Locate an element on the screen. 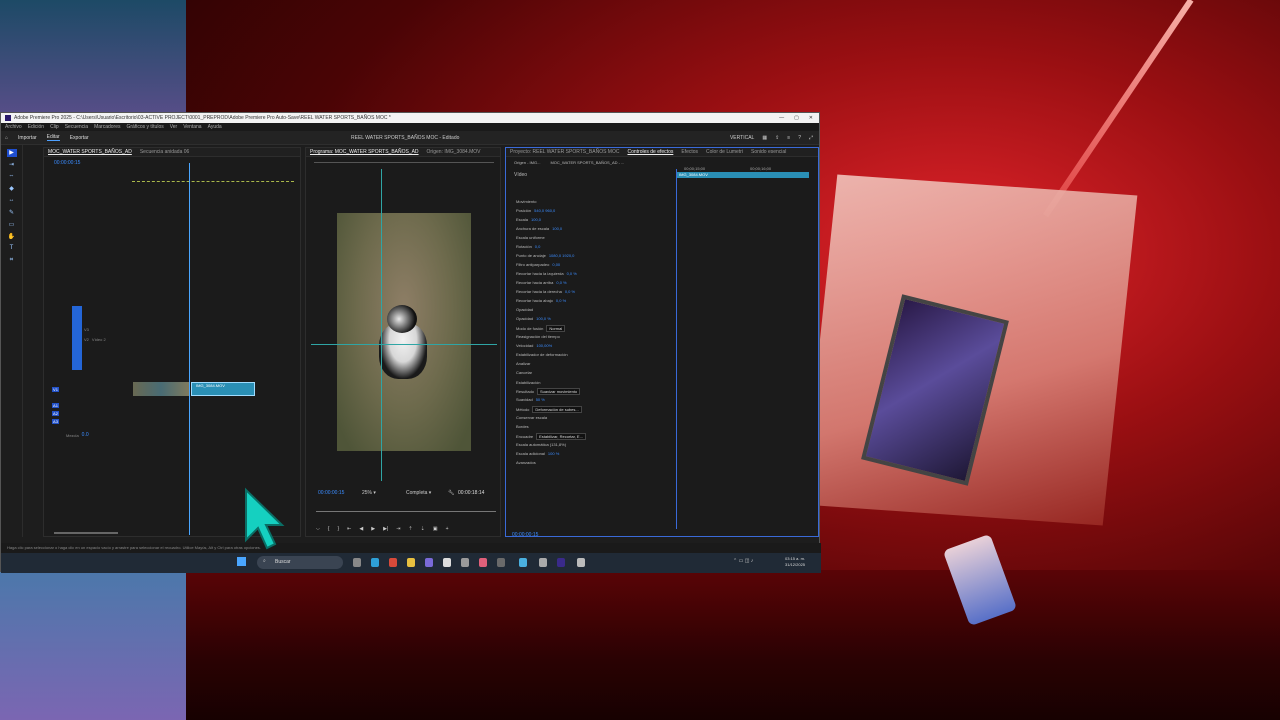  program-timecode-in: 00:00:00:15 is located at coordinates (331, 493).